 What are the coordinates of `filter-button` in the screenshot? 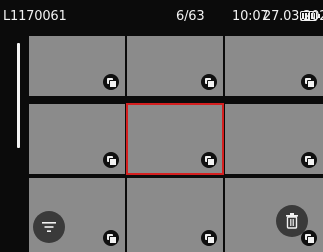 It's located at (49, 227).